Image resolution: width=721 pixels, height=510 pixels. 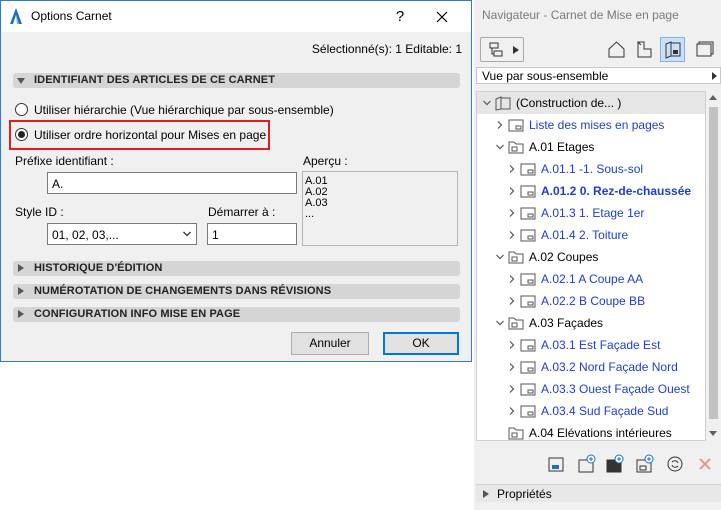 I want to click on dialog-title: Options Carnet, so click(x=71, y=16).